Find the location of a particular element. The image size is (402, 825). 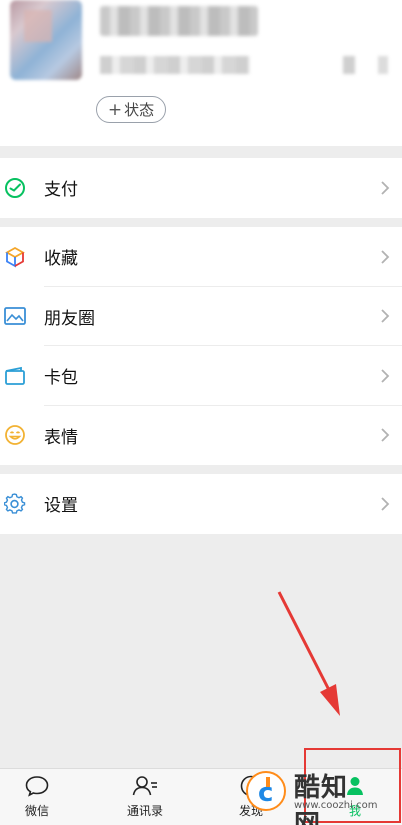

contacts-icon is located at coordinates (145, 786).